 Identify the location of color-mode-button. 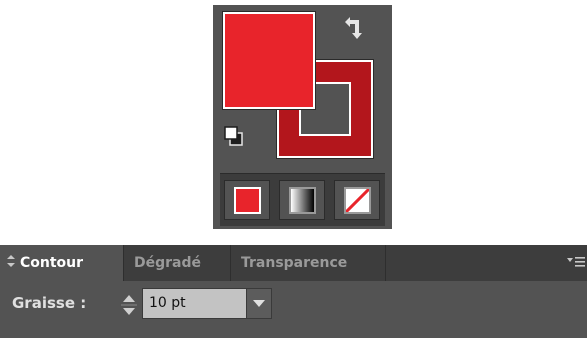
(247, 200).